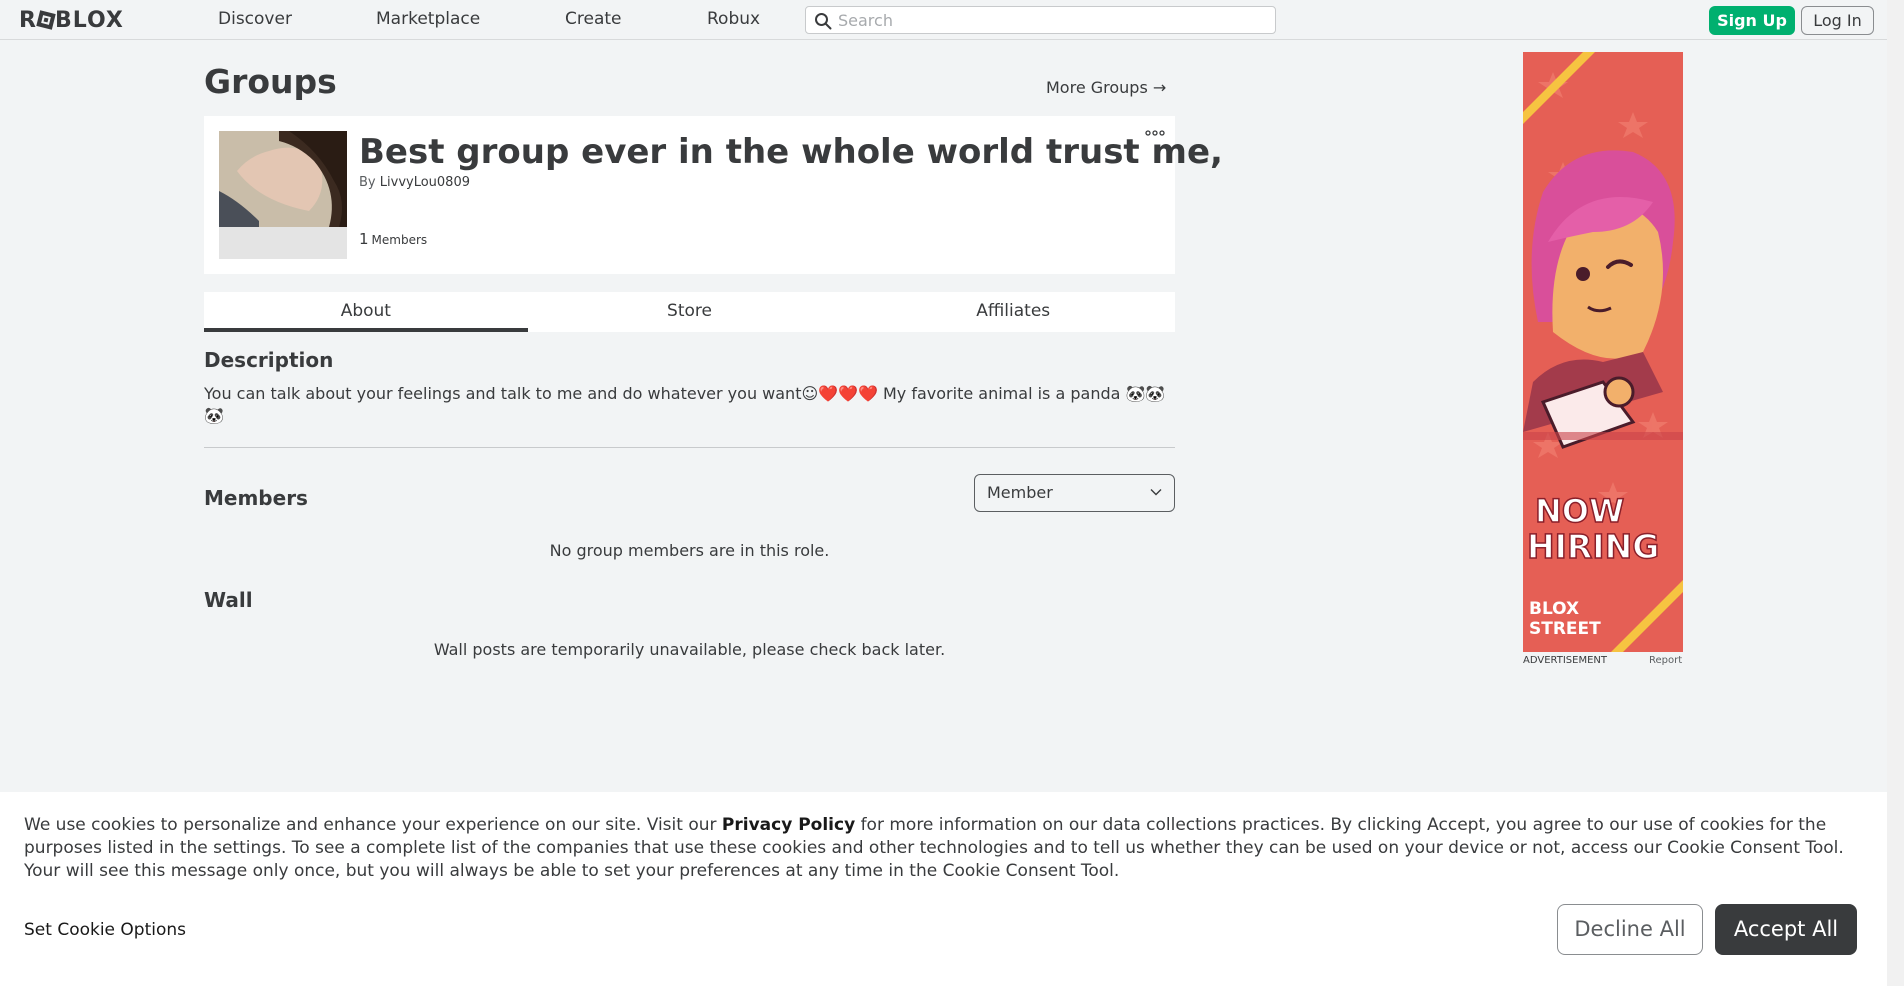  Describe the element at coordinates (1786, 929) in the screenshot. I see `accept-all-button: Accept All` at that location.